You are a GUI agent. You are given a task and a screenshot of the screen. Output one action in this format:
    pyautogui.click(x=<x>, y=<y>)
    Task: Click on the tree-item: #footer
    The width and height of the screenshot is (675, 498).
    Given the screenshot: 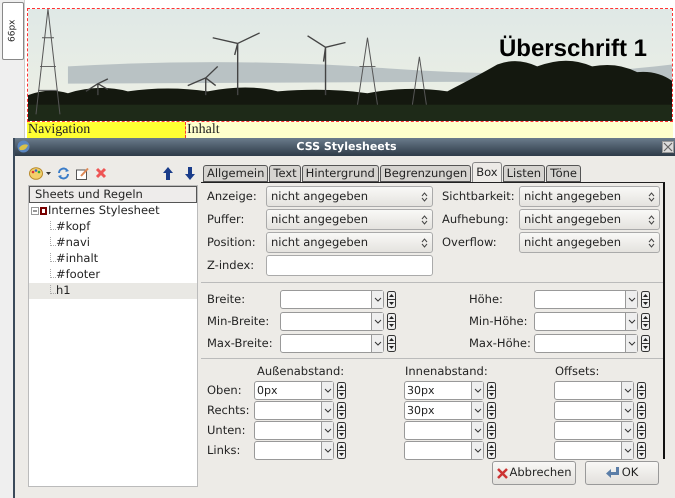 What is the action you would take?
    pyautogui.click(x=113, y=275)
    